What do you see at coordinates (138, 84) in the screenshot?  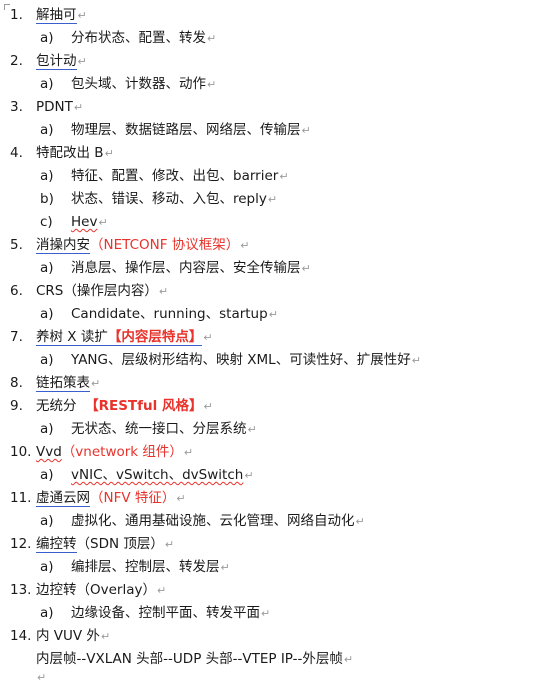 I see `sub-item-text: 包头域、计数器、动作` at bounding box center [138, 84].